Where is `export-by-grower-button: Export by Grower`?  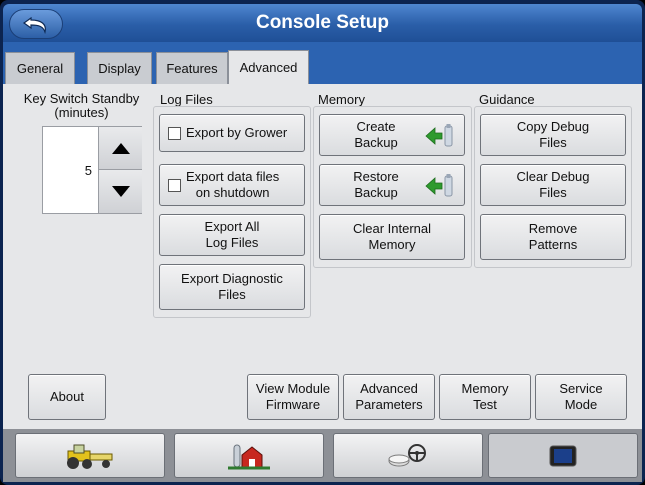 export-by-grower-button: Export by Grower is located at coordinates (232, 133).